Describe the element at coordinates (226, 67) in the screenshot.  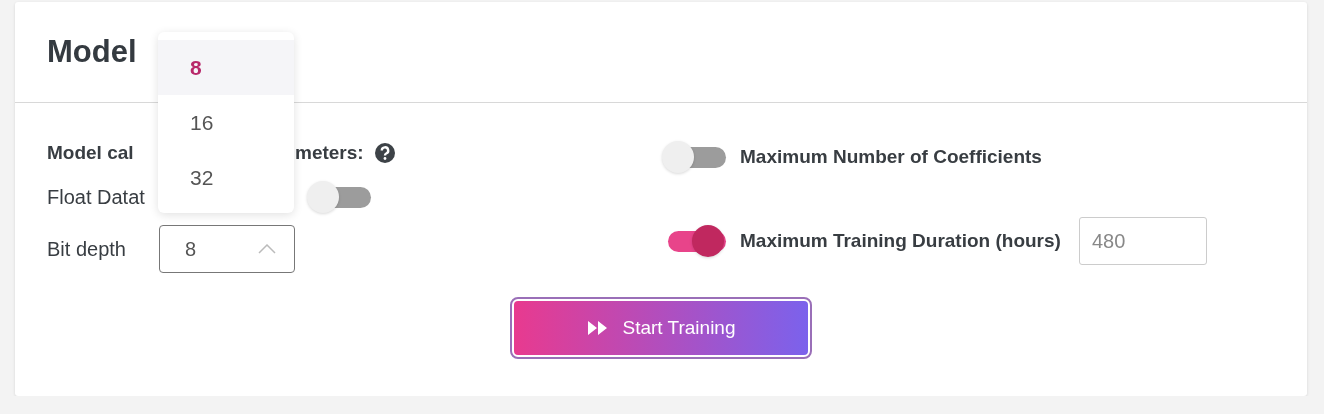
I see `dropdown-option: 8` at that location.